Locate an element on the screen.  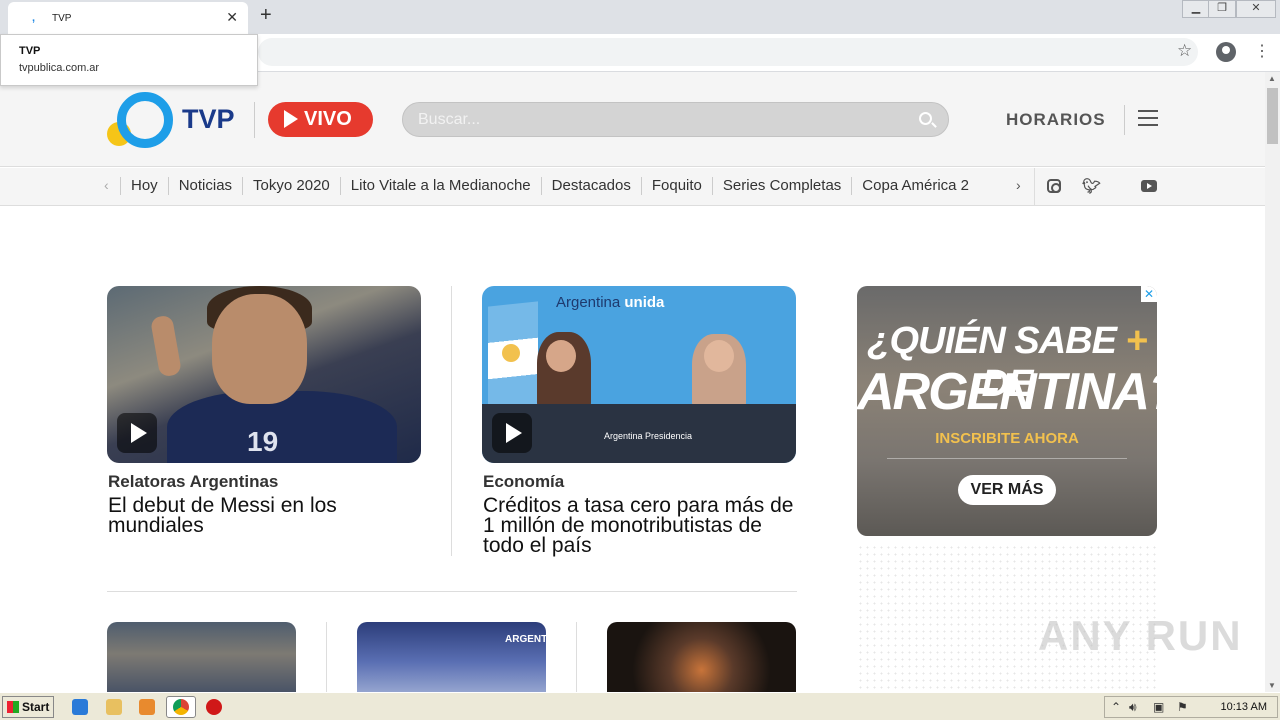
search-bar is located at coordinates (675, 119).